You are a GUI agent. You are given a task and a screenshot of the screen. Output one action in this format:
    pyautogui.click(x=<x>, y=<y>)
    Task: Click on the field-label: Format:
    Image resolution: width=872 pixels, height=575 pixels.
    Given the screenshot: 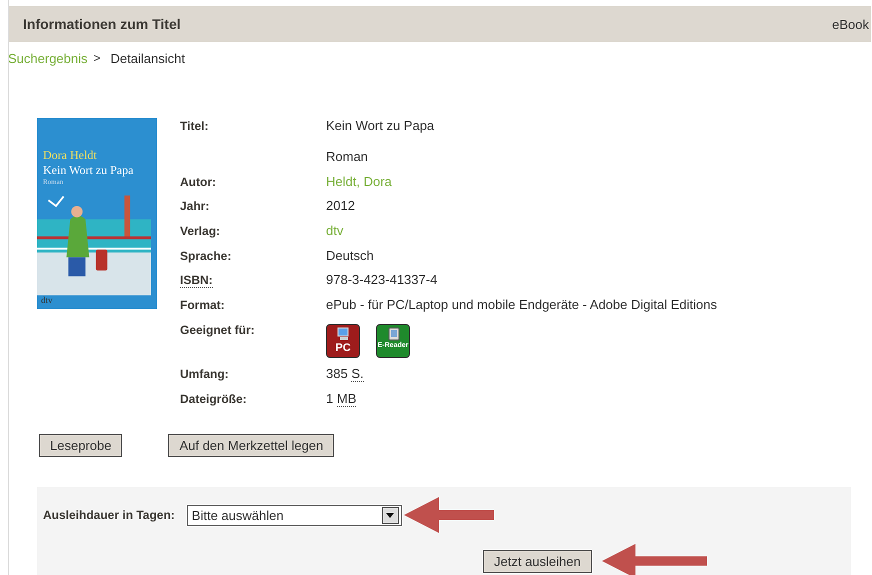 What is the action you would take?
    pyautogui.click(x=202, y=305)
    